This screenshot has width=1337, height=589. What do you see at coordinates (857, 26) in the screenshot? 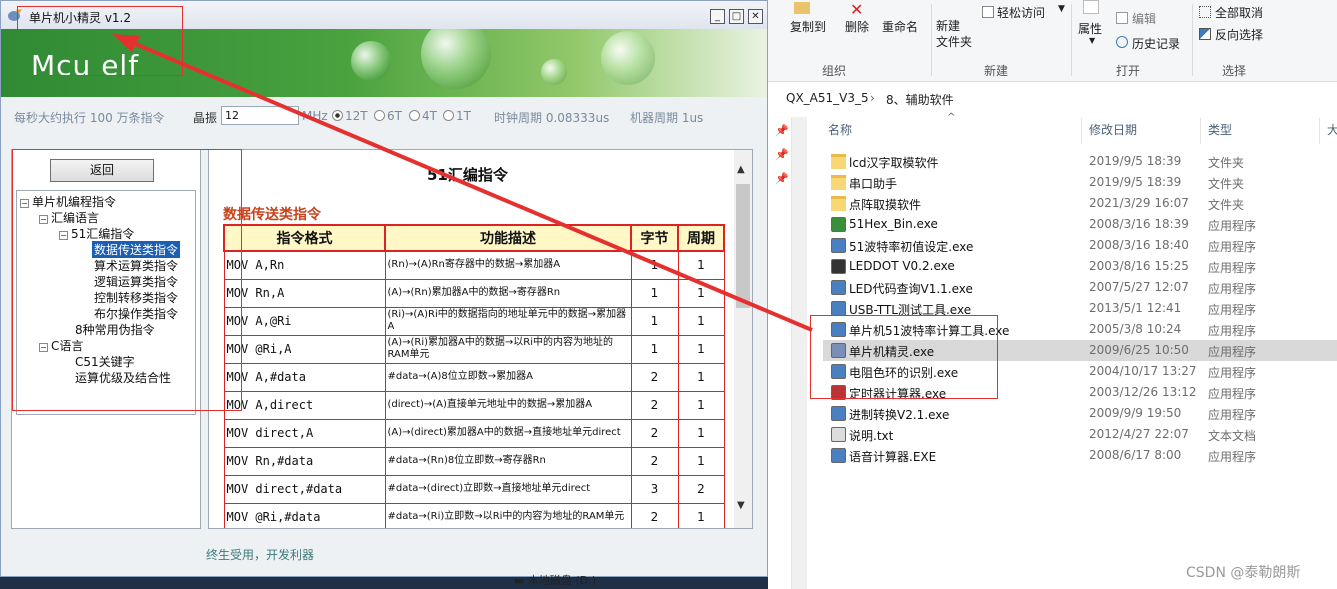
I see `delete-button: 删除` at bounding box center [857, 26].